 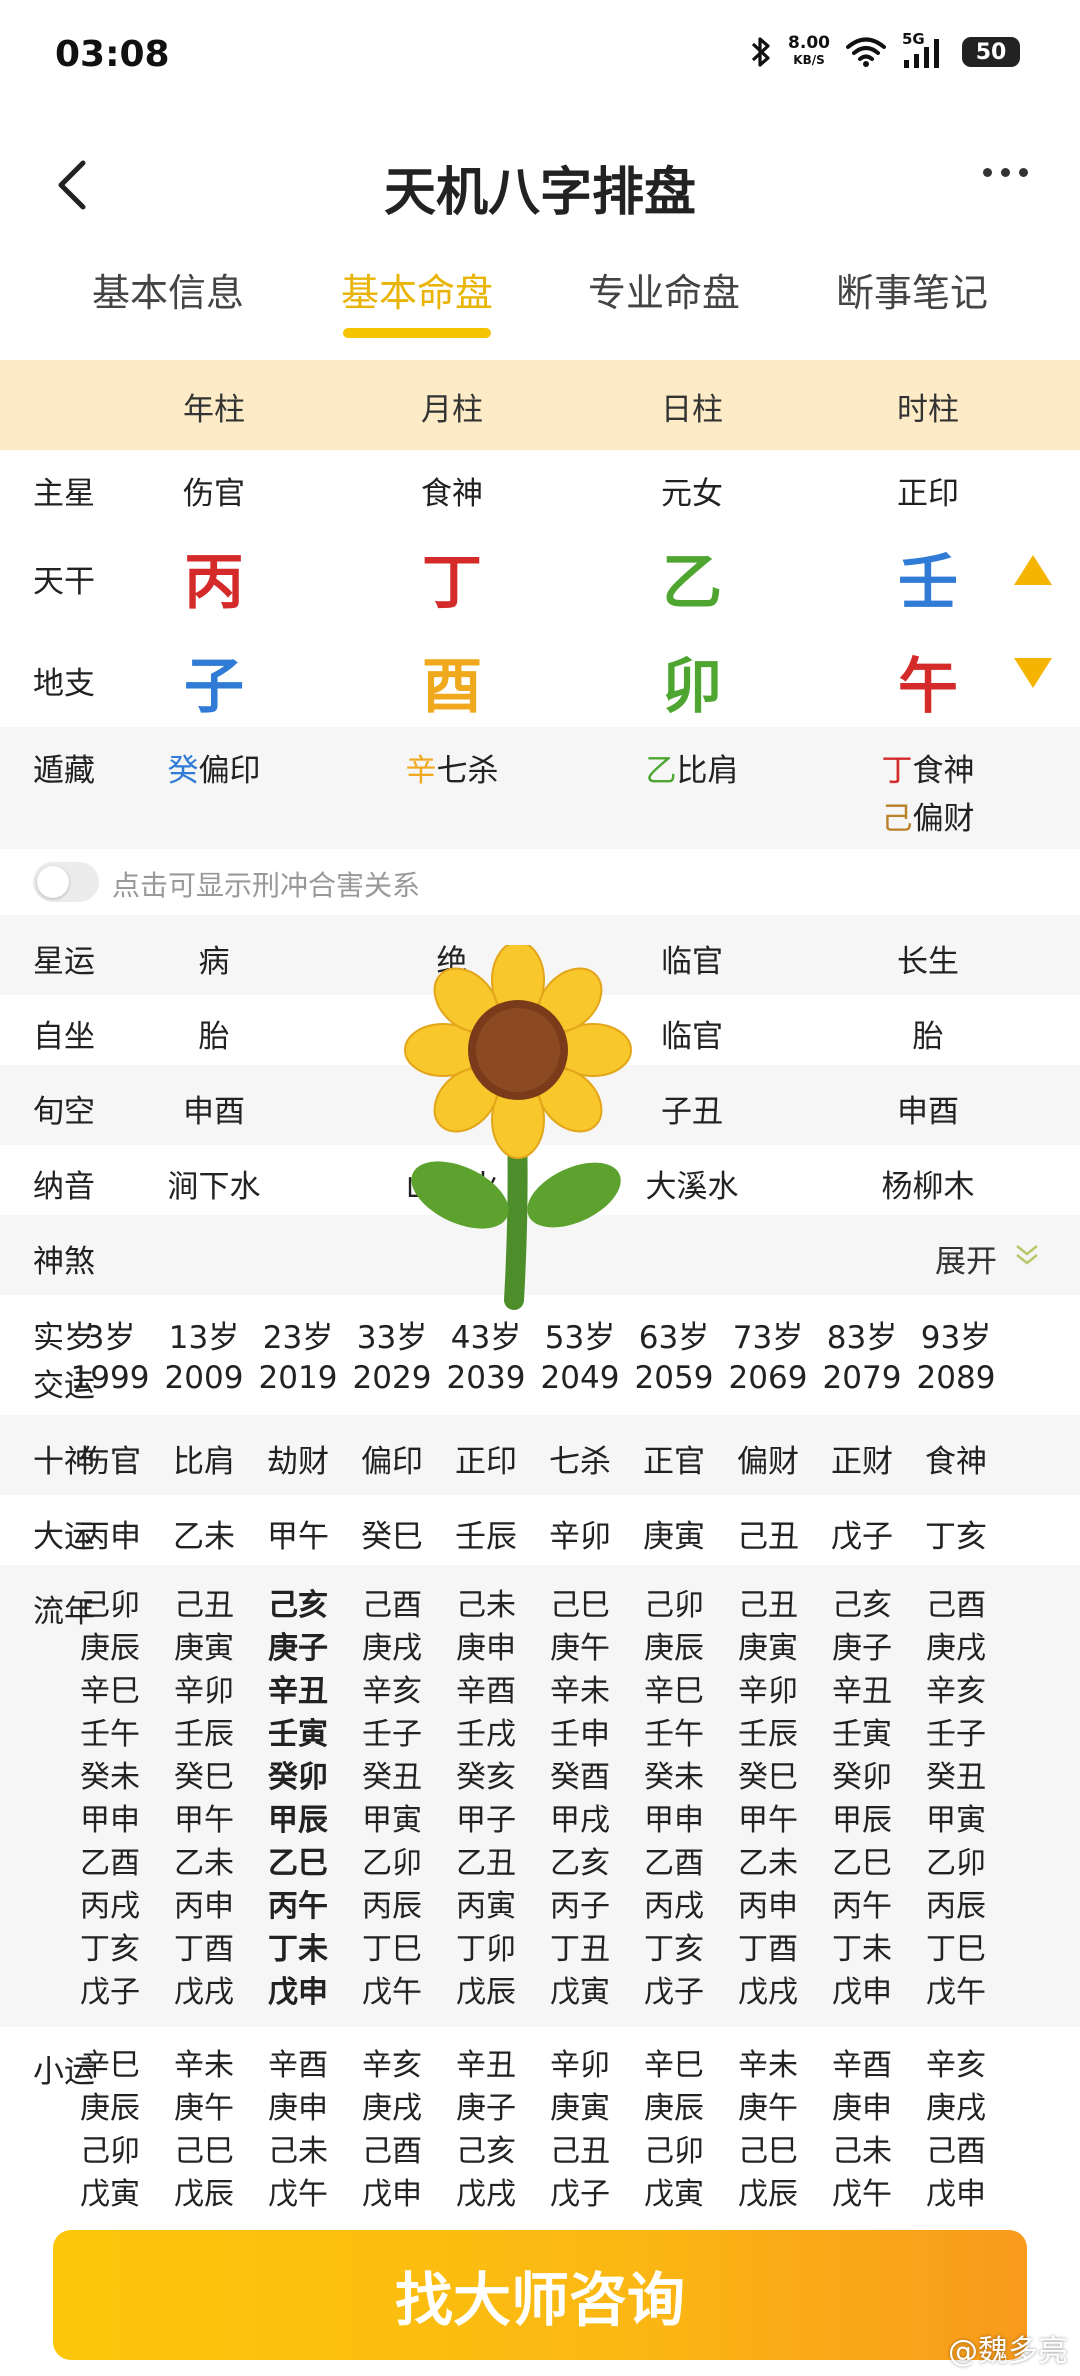 I want to click on liunian-cell: 丁酉, so click(x=204, y=1949).